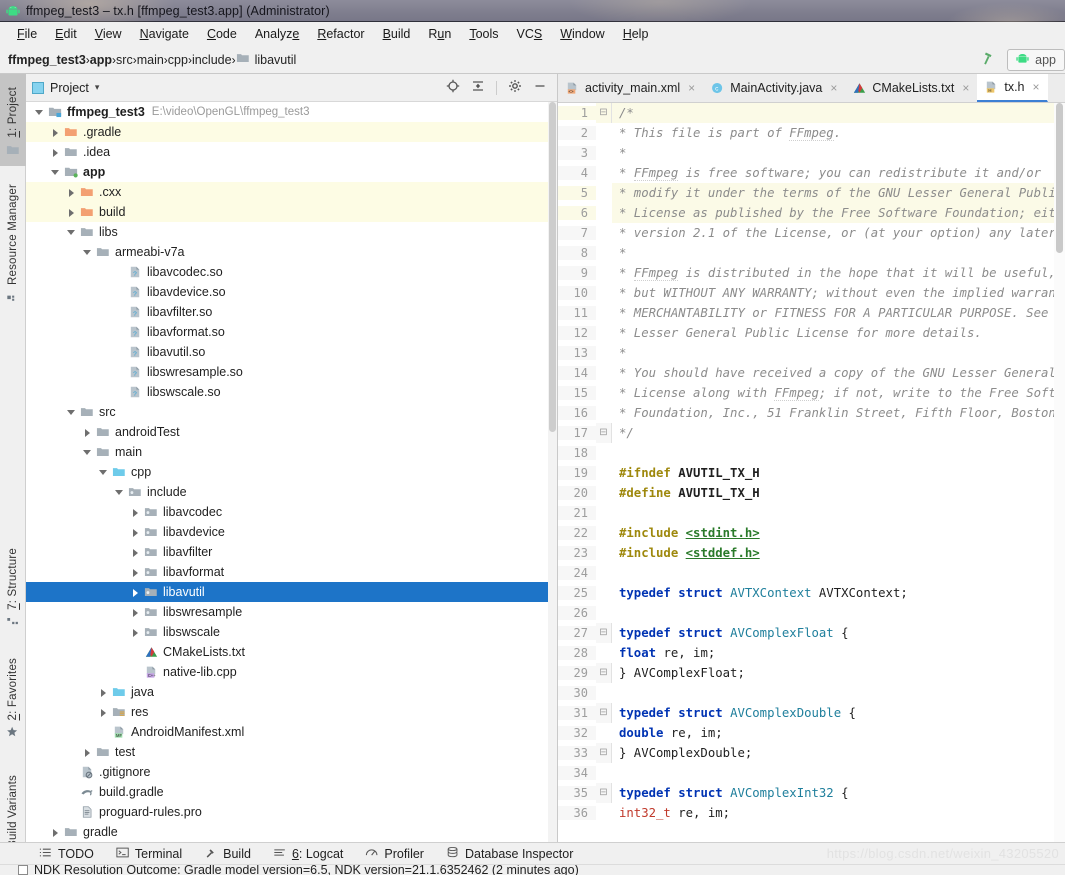 This screenshot has height=875, width=1065. What do you see at coordinates (811, 433) in the screenshot?
I see `code-line: 17 ⊟ */` at bounding box center [811, 433].